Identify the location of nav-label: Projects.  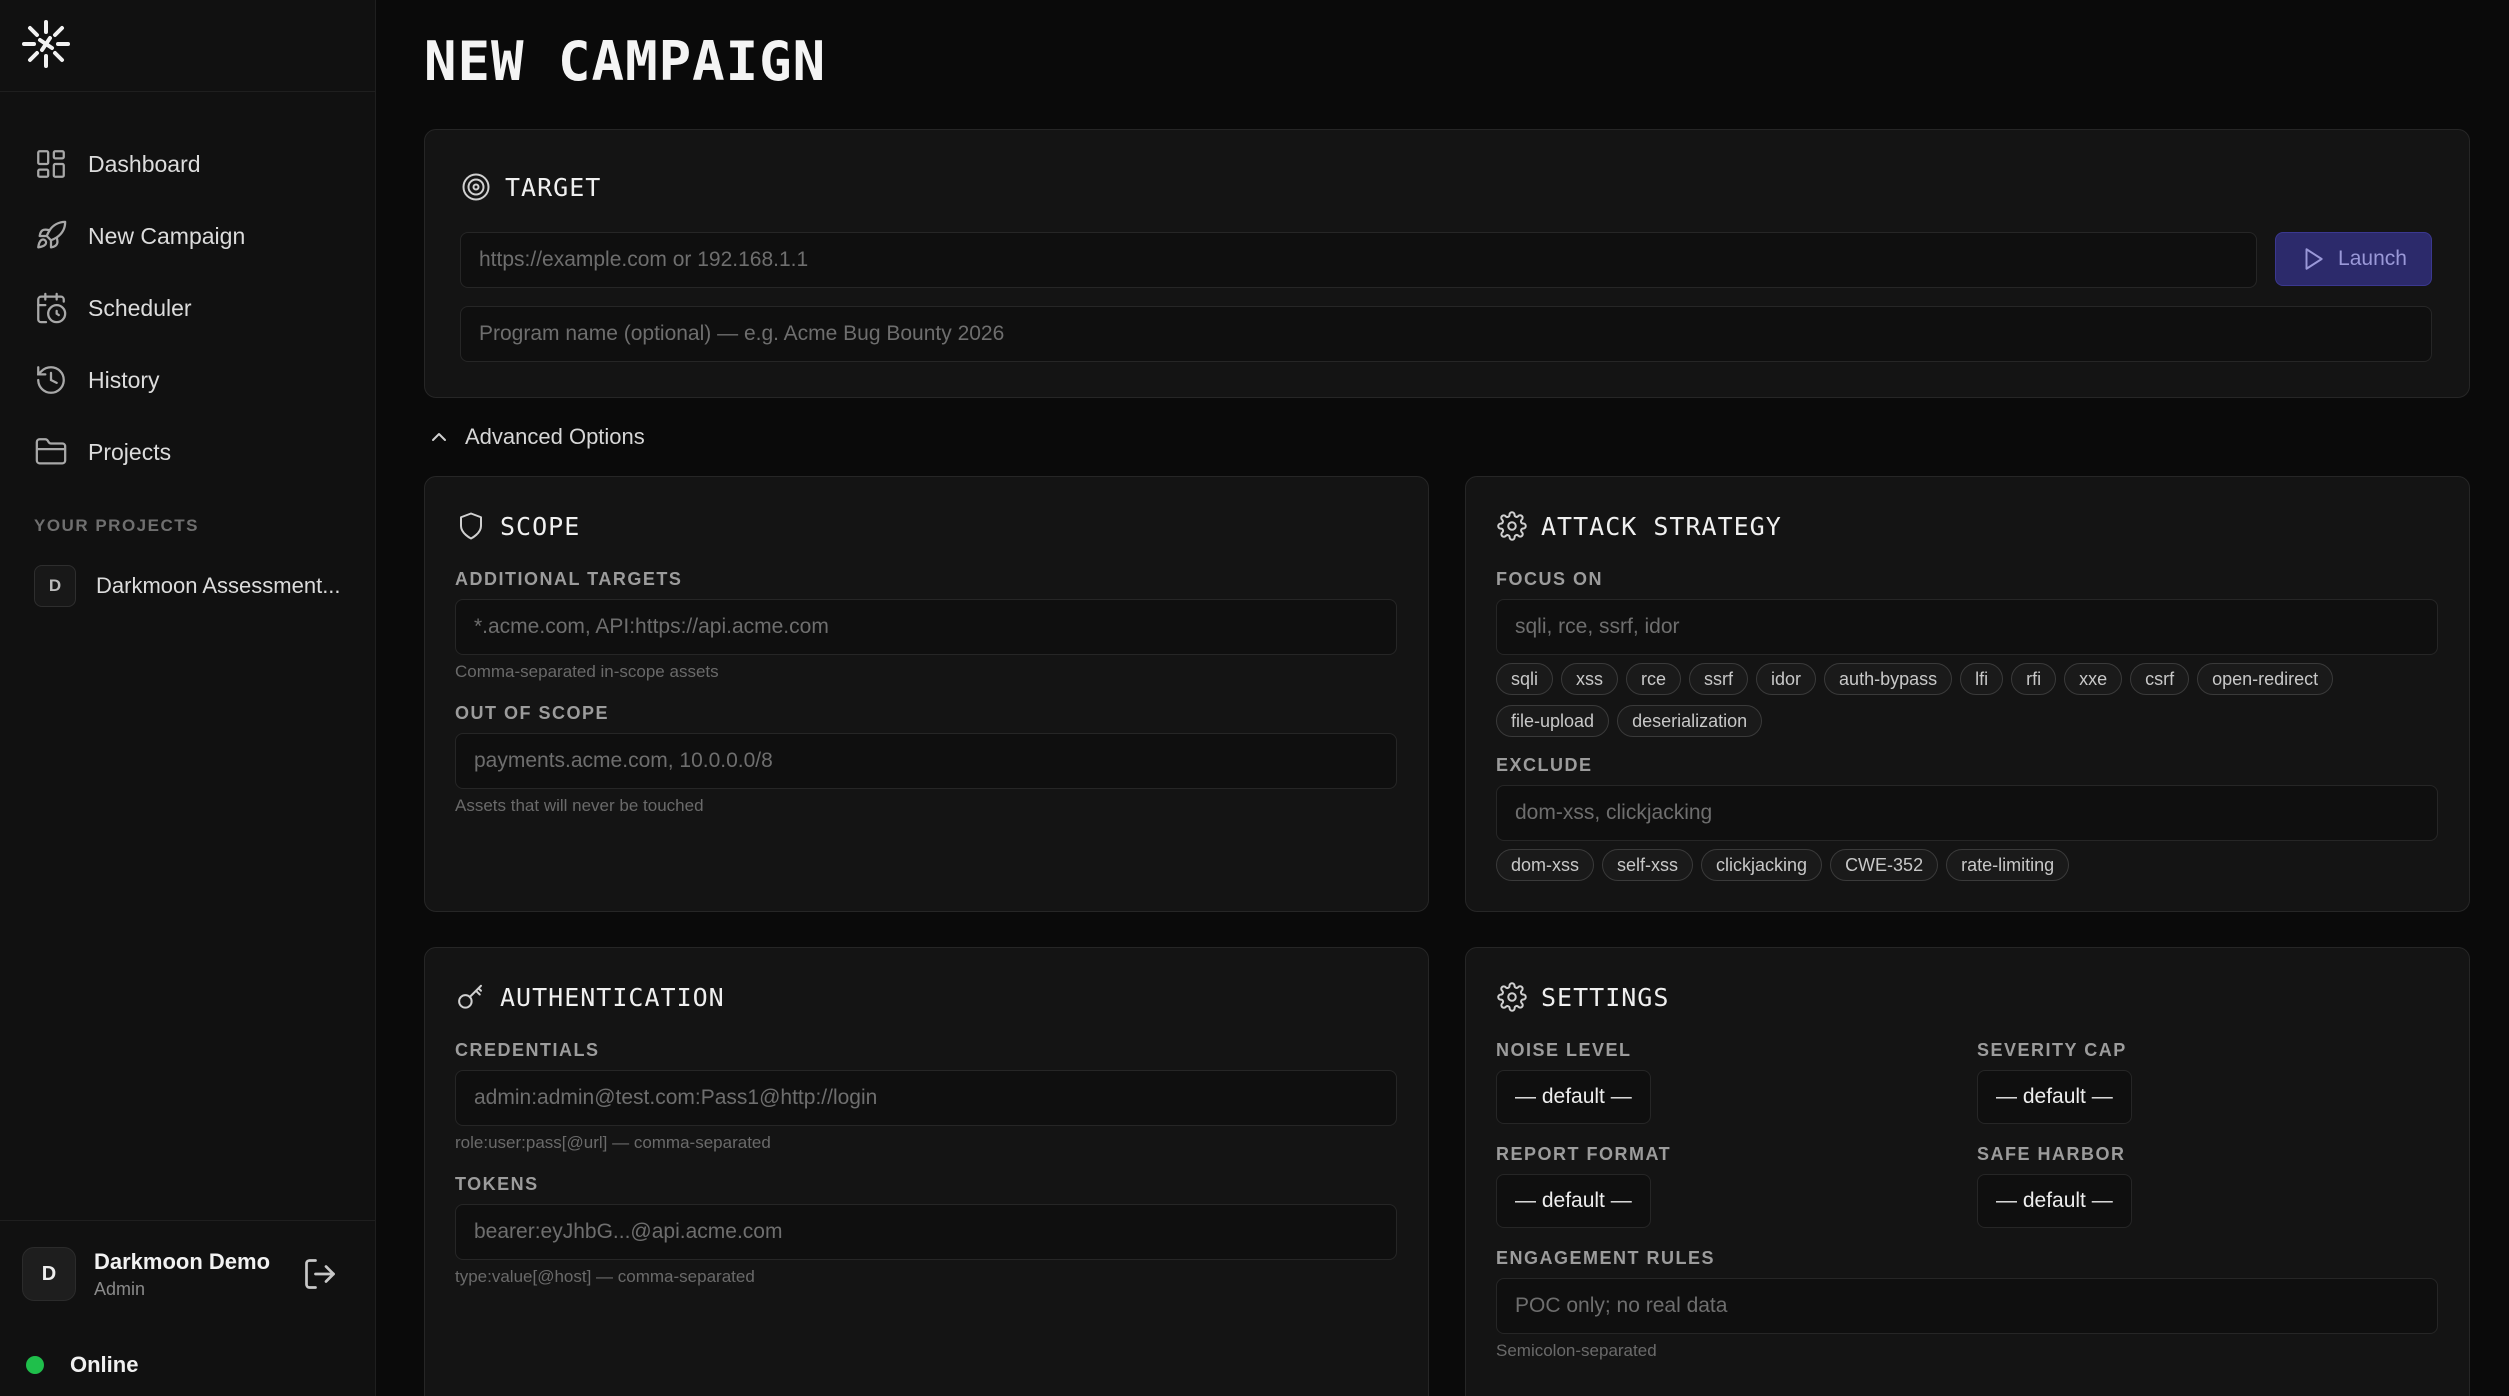
(130, 451).